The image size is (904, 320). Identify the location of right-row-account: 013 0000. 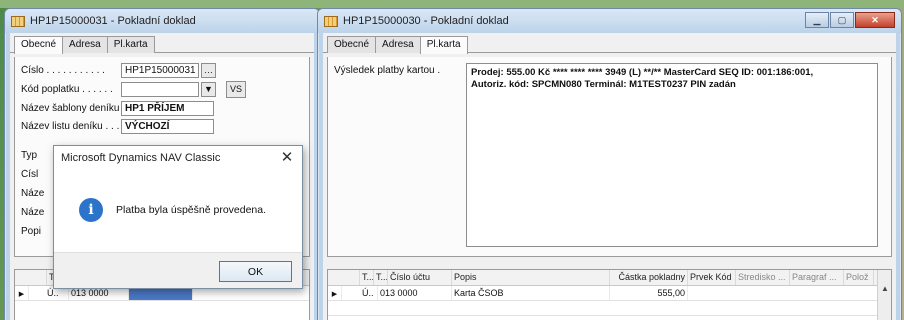
(415, 293).